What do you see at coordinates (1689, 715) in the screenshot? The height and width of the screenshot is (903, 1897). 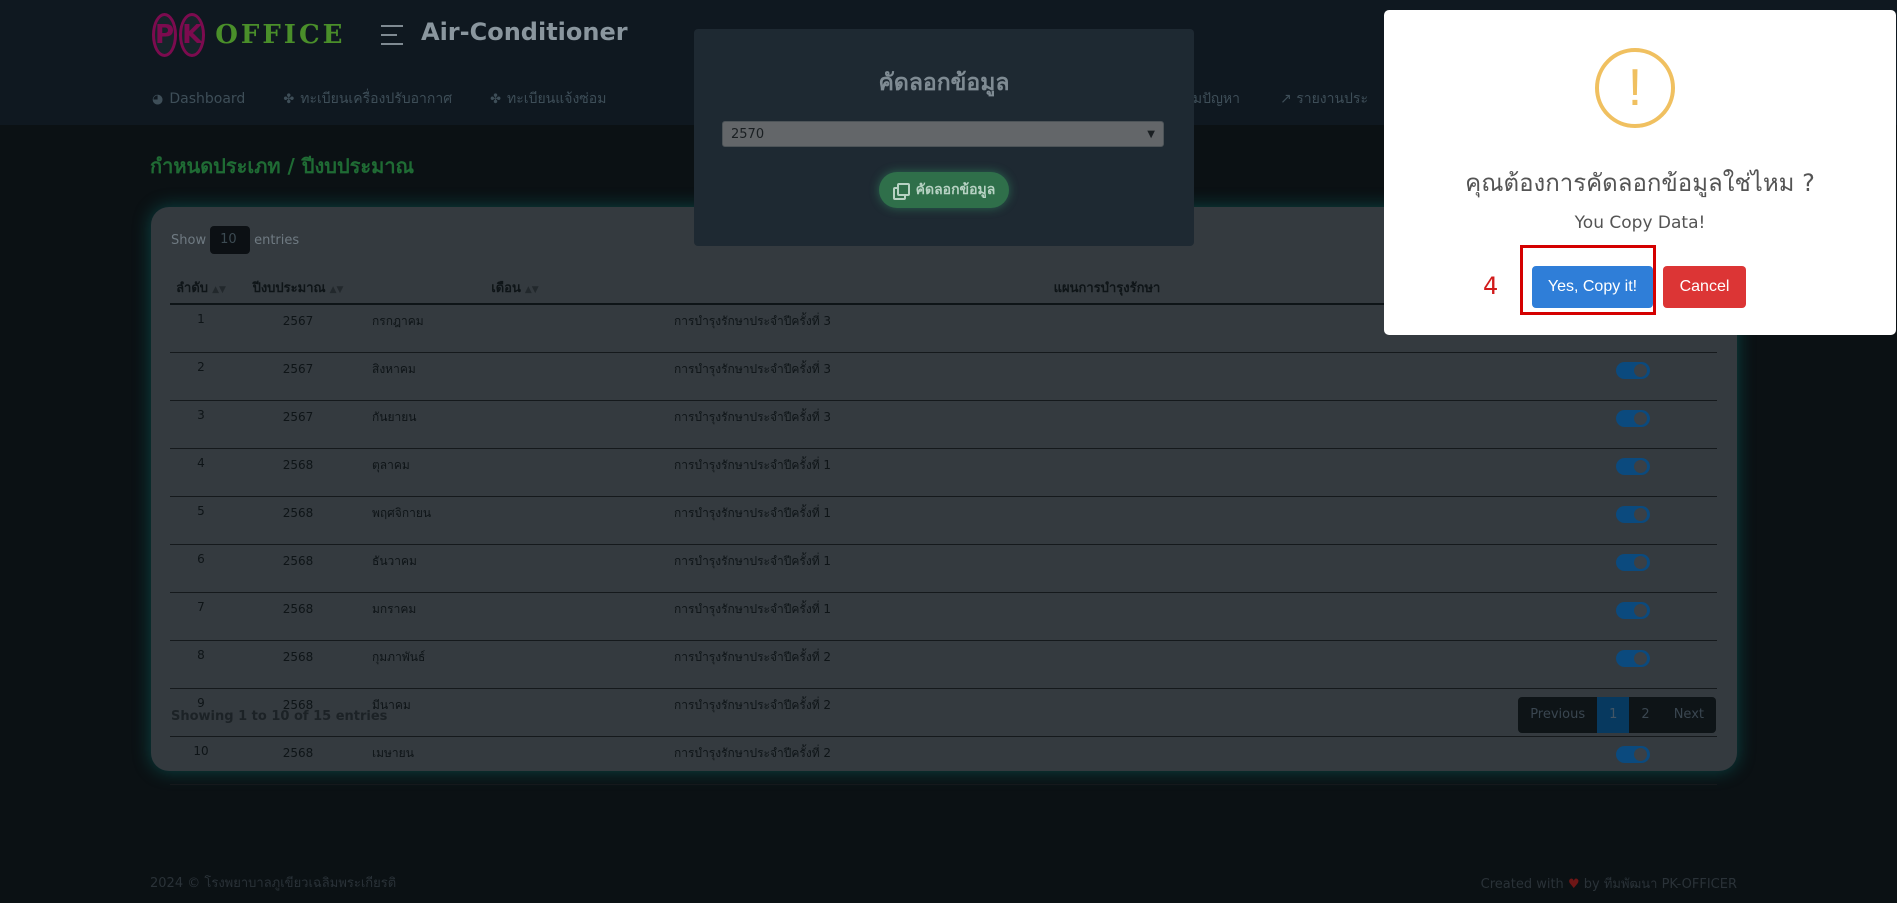 I see `pagination-next: Next` at bounding box center [1689, 715].